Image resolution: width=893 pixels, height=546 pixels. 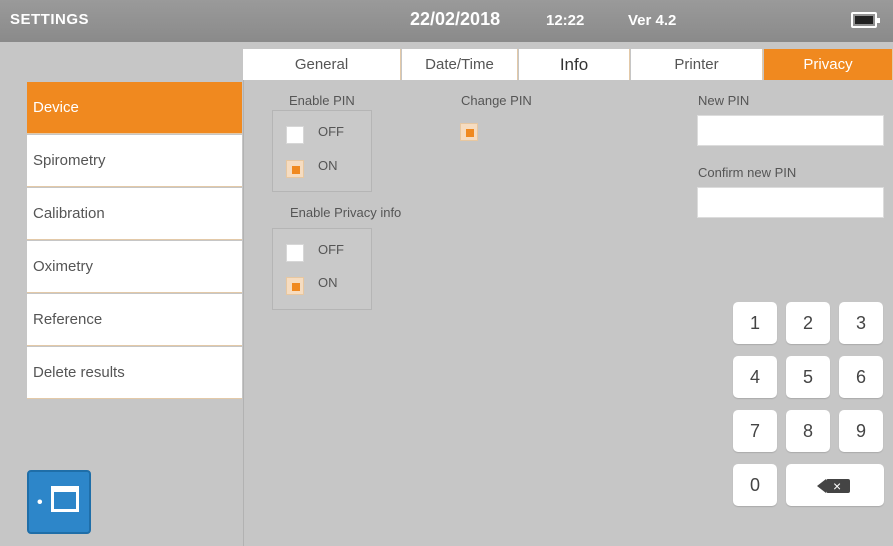 What do you see at coordinates (574, 64) in the screenshot?
I see `tab-info: Info` at bounding box center [574, 64].